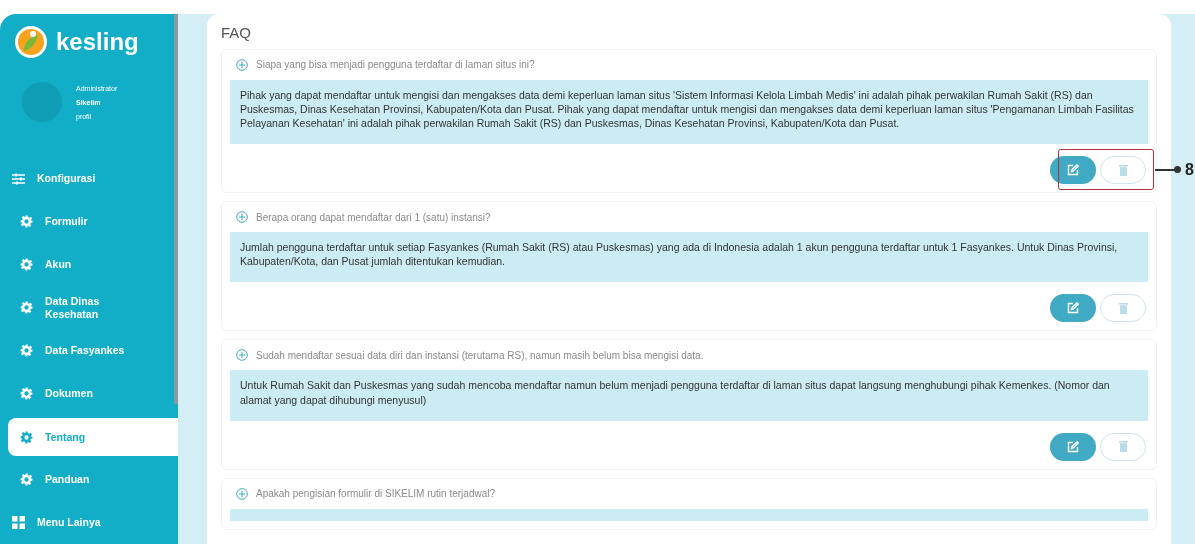 The width and height of the screenshot is (1195, 544). Describe the element at coordinates (89, 522) in the screenshot. I see `sidebar-item: Menu Lainya` at that location.